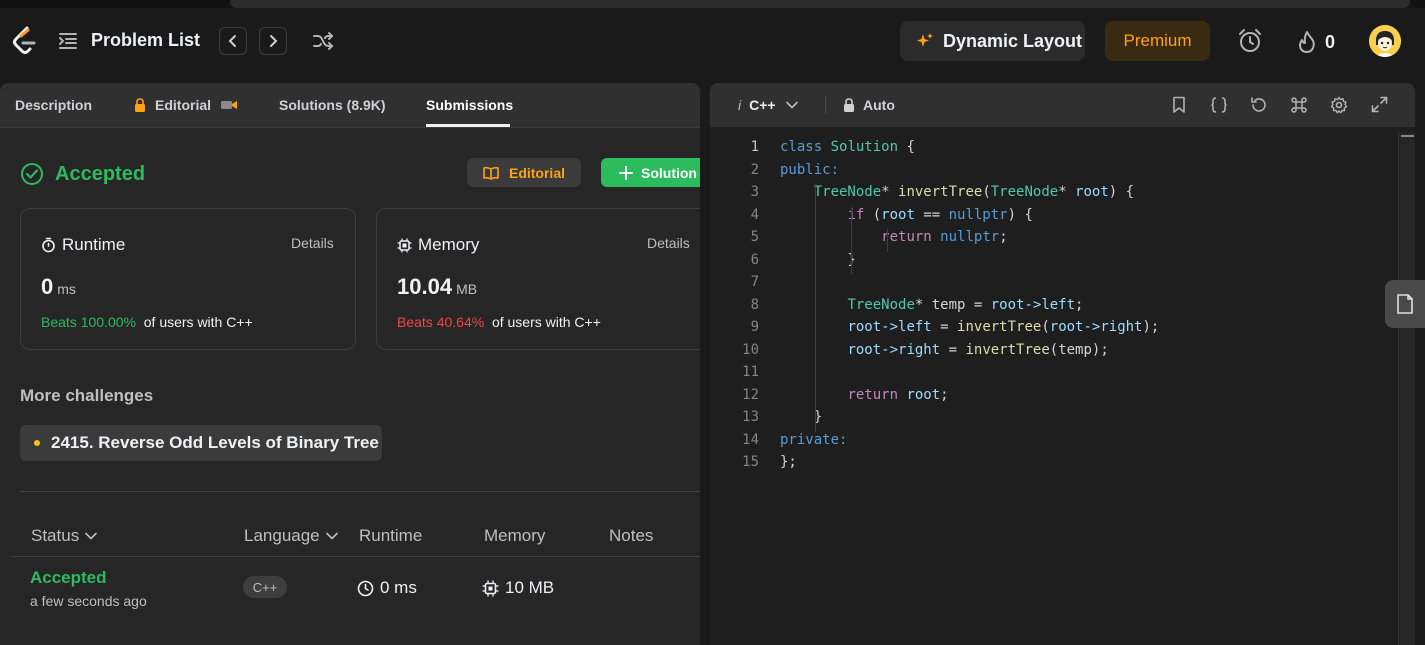  I want to click on format-braces-icon, so click(1219, 105).